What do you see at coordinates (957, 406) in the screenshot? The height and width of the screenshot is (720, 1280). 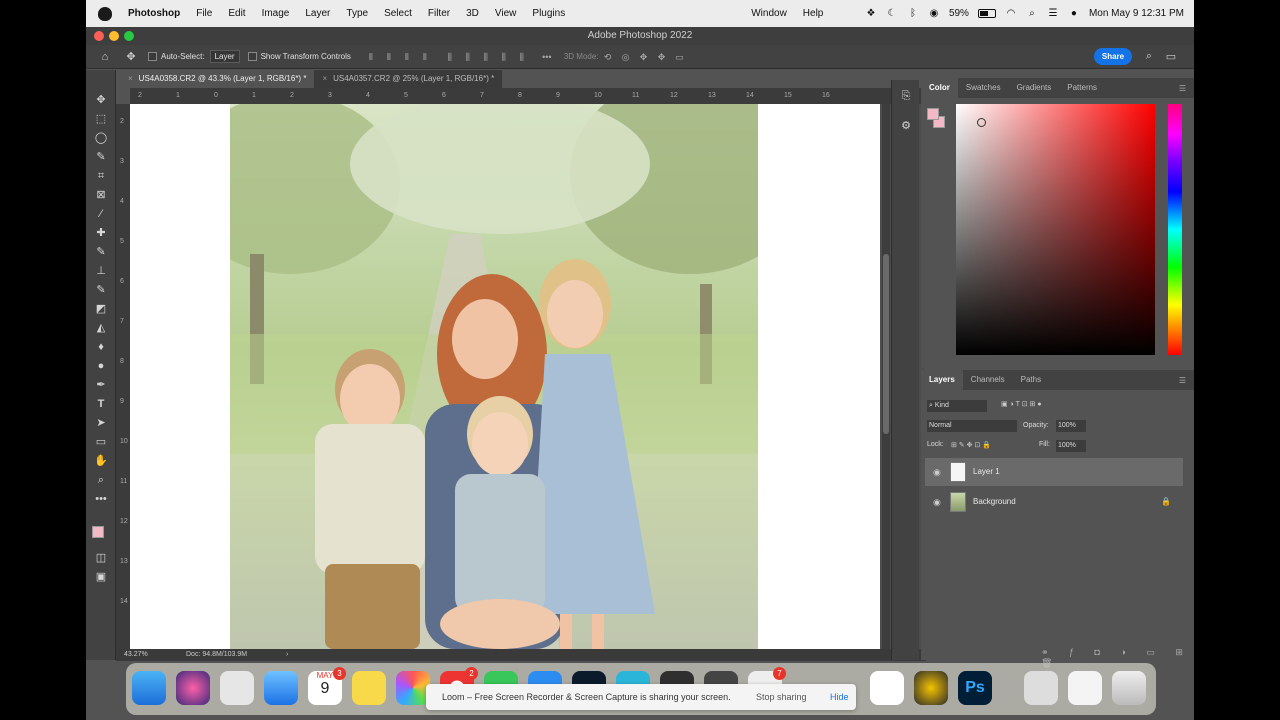 I see `layer-filter-dropdown: ⌕ Kind` at bounding box center [957, 406].